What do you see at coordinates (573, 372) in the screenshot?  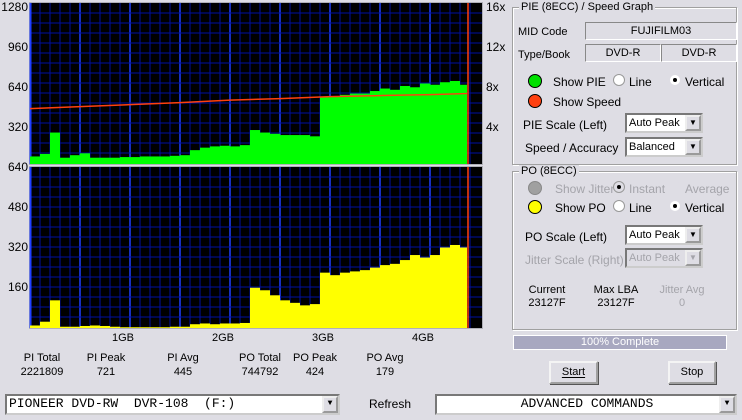 I see `start-button: Start` at bounding box center [573, 372].